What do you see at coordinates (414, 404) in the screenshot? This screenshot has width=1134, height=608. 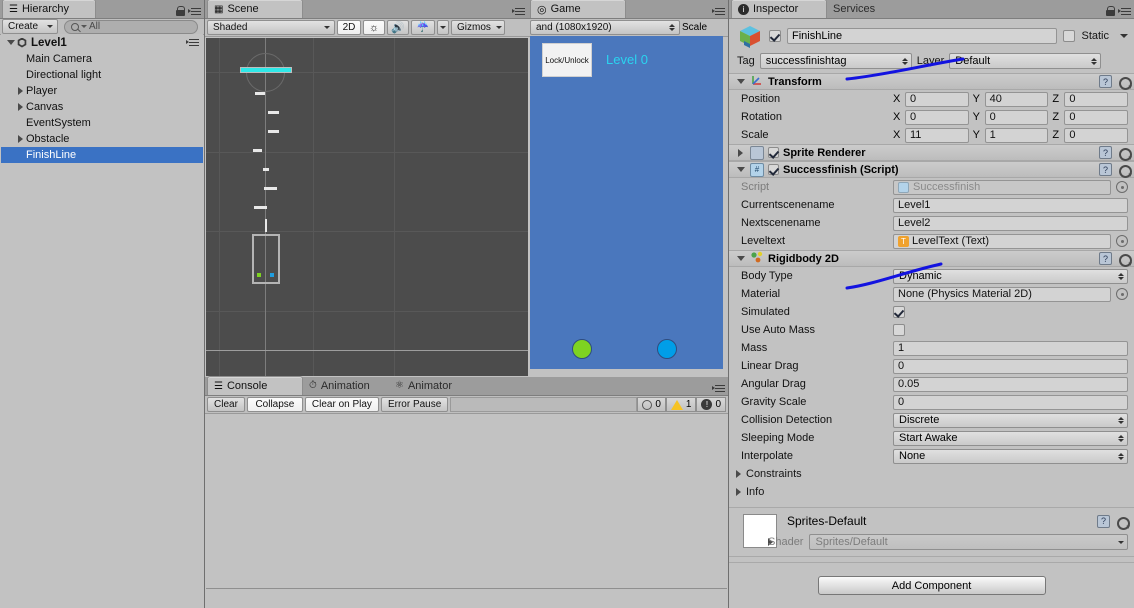 I see `console-error-pause-button: Error Pause` at bounding box center [414, 404].